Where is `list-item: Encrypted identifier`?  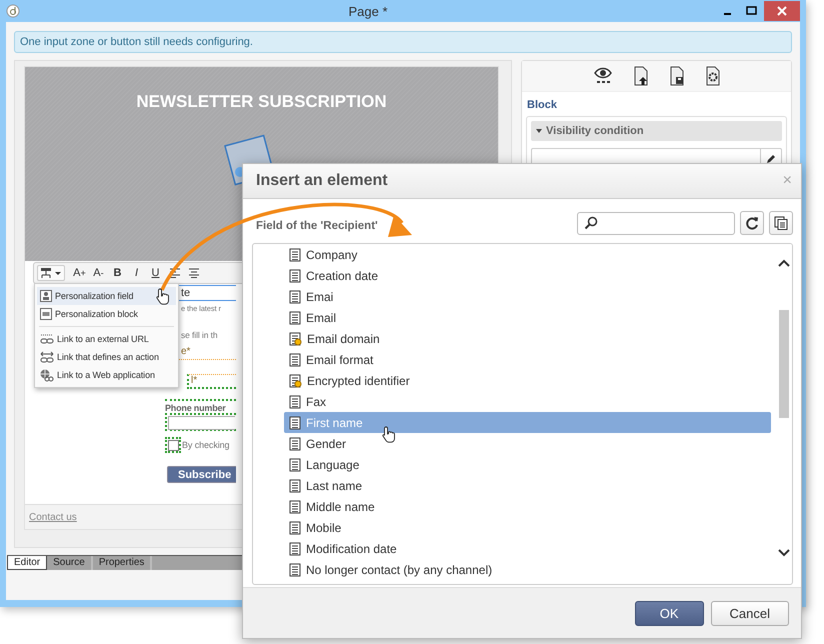
list-item: Encrypted identifier is located at coordinates (512, 380).